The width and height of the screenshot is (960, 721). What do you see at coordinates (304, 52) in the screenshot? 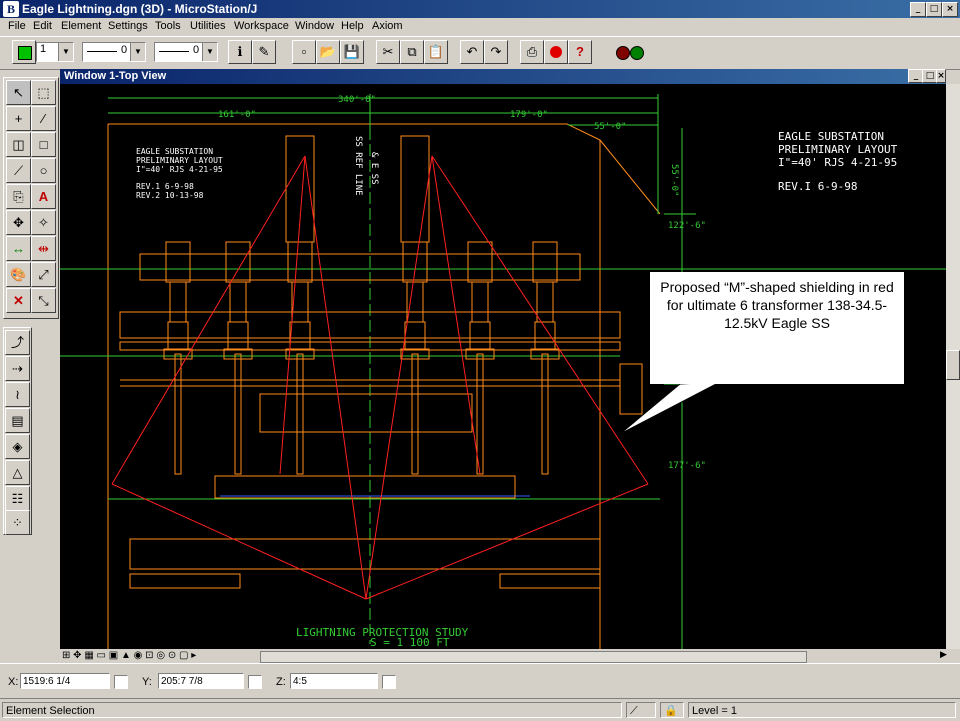
I see `new-file-icon: ▫` at bounding box center [304, 52].